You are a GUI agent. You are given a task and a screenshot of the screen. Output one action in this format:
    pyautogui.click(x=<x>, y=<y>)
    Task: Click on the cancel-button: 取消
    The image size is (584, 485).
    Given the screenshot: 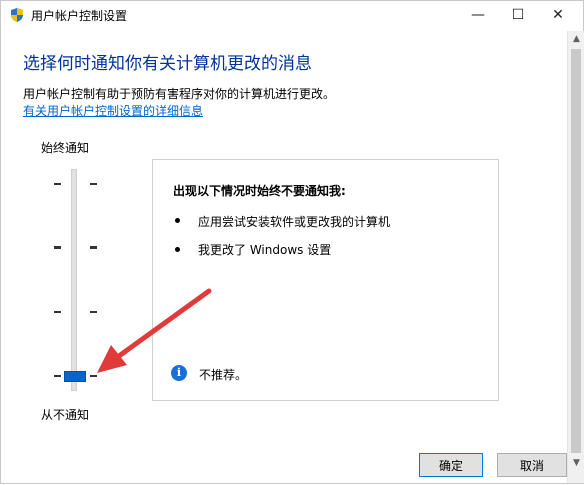 What is the action you would take?
    pyautogui.click(x=532, y=465)
    